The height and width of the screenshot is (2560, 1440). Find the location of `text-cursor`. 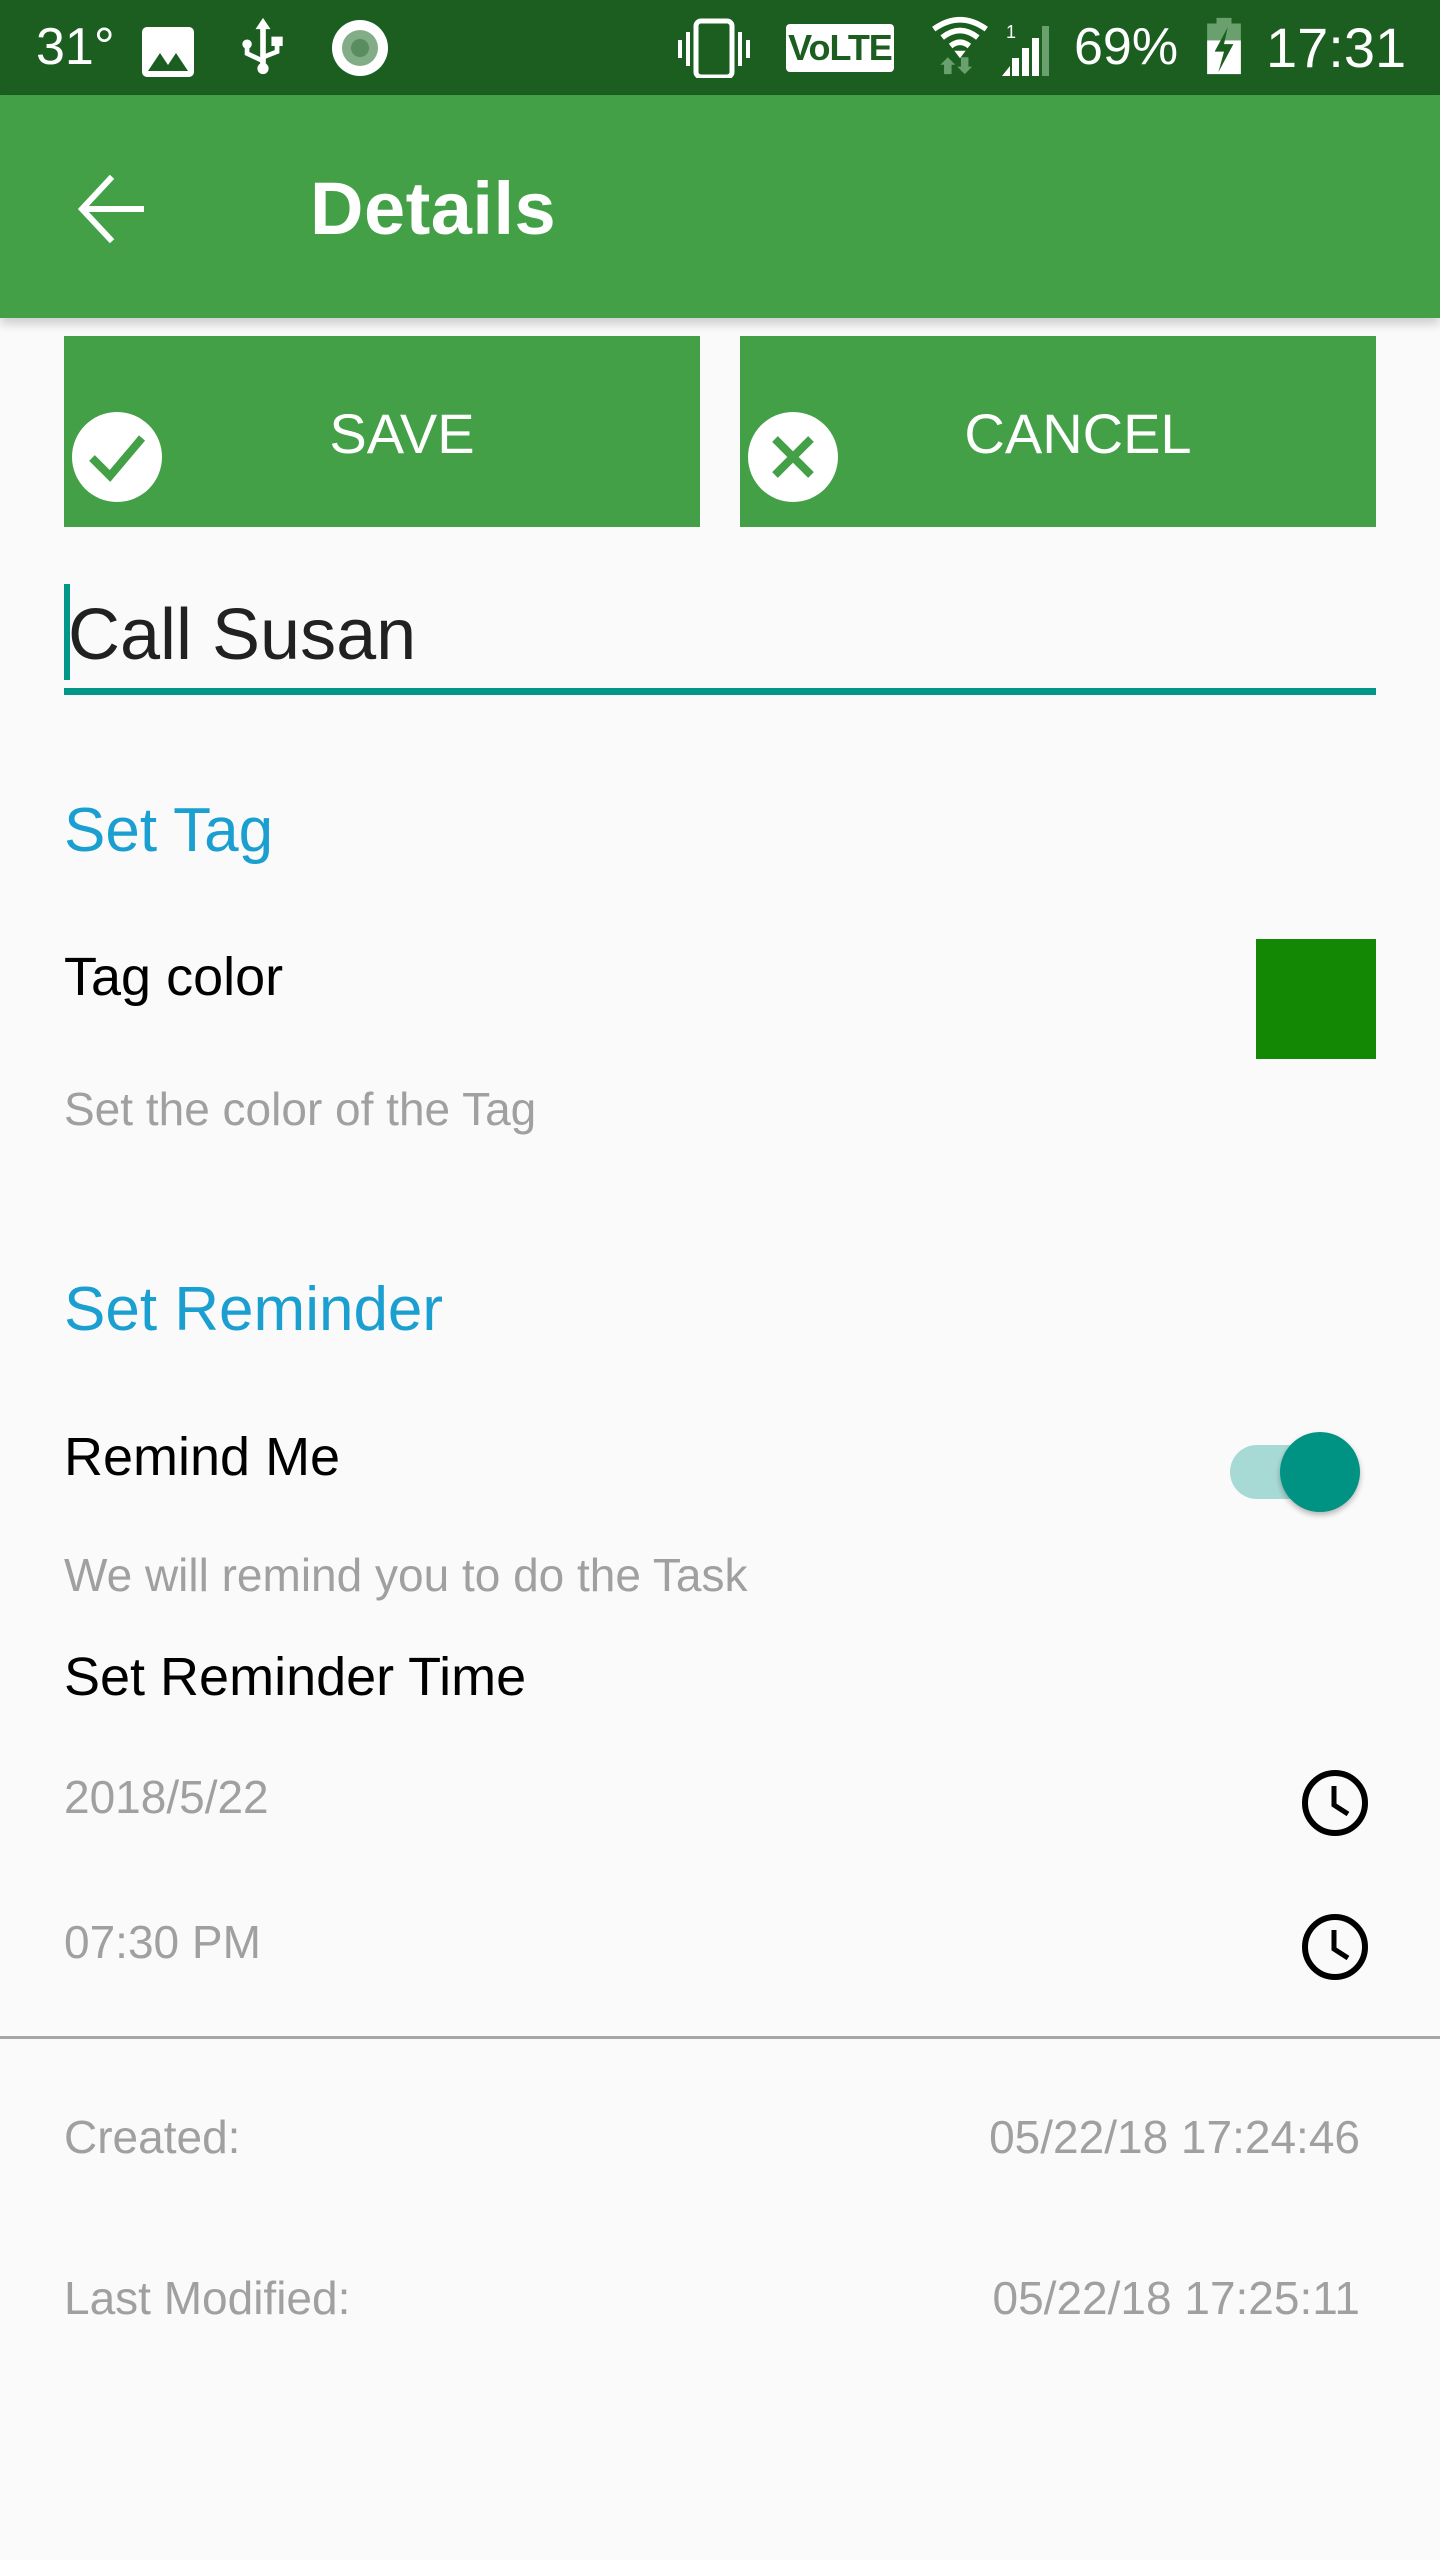

text-cursor is located at coordinates (67, 632).